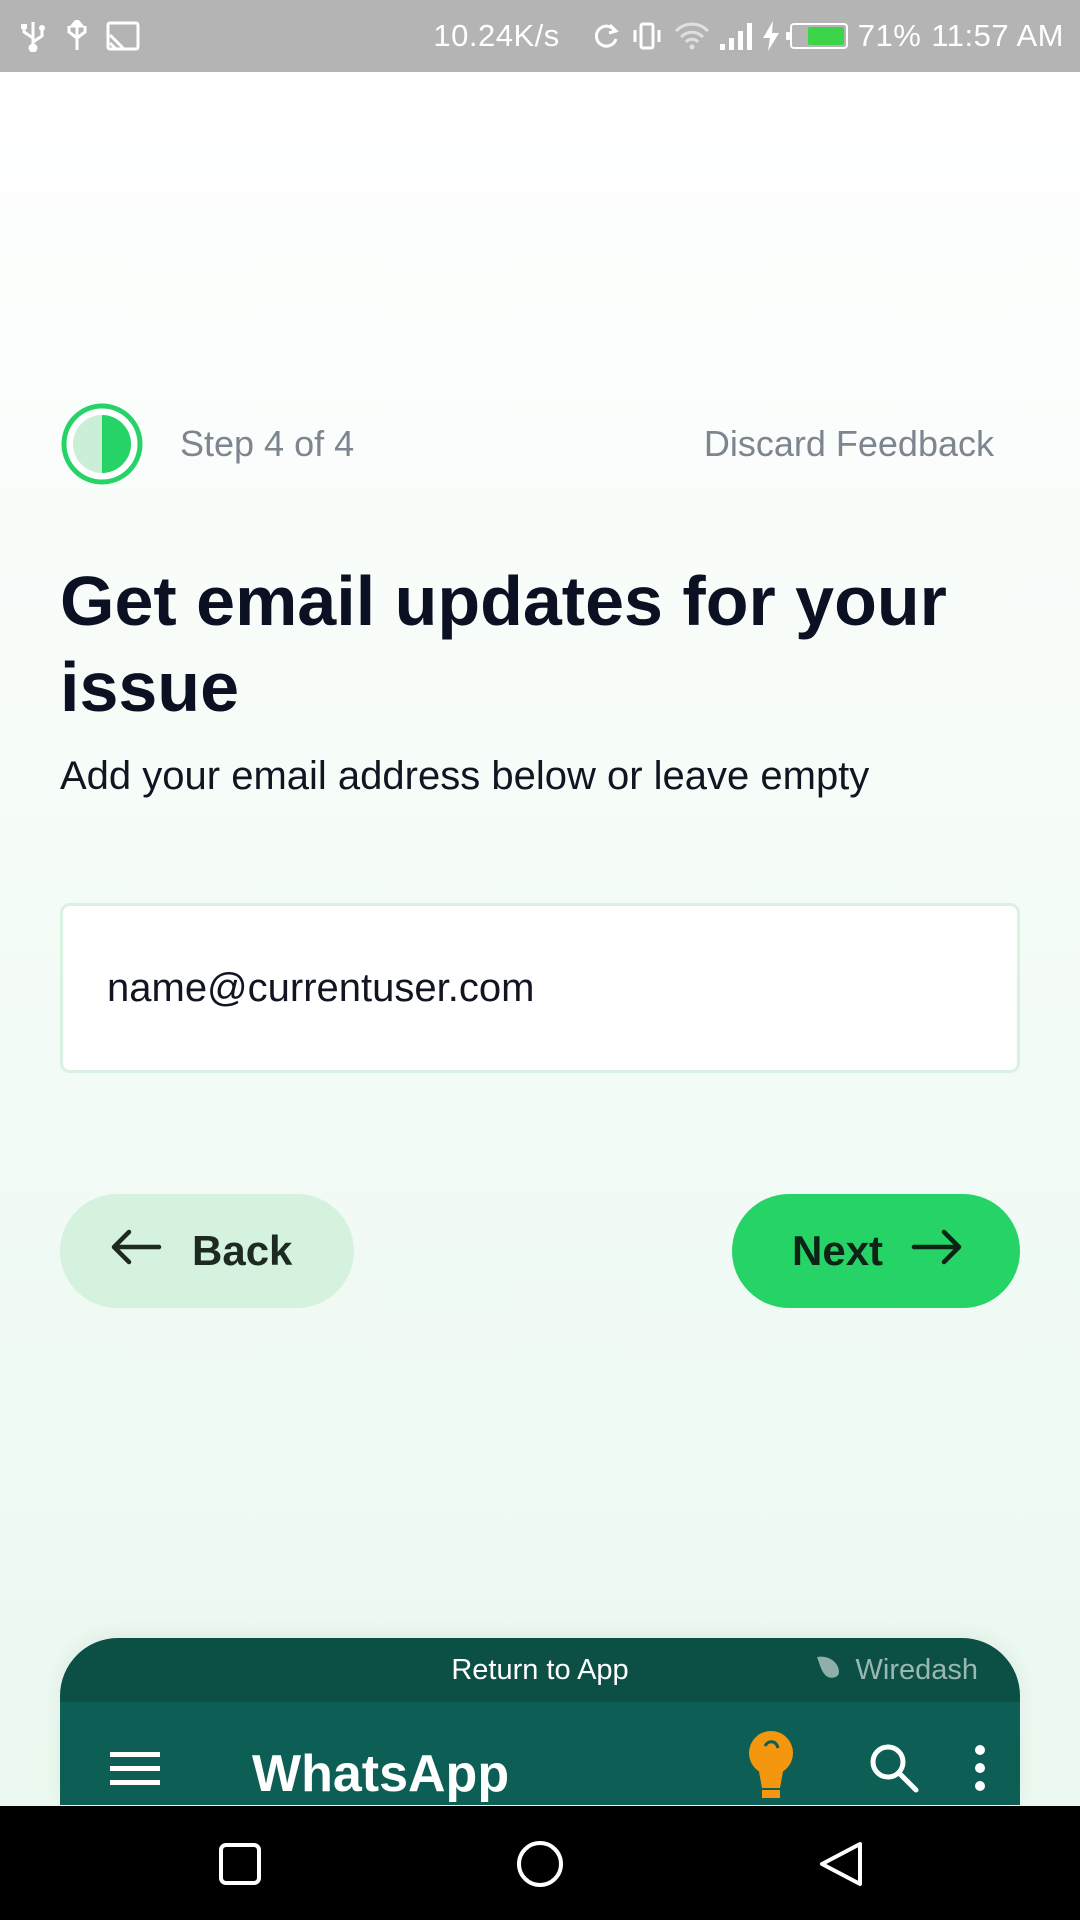 This screenshot has width=1080, height=1920. I want to click on app-preview-card: Return to App Wiredash WhatsApp, so click(540, 1721).